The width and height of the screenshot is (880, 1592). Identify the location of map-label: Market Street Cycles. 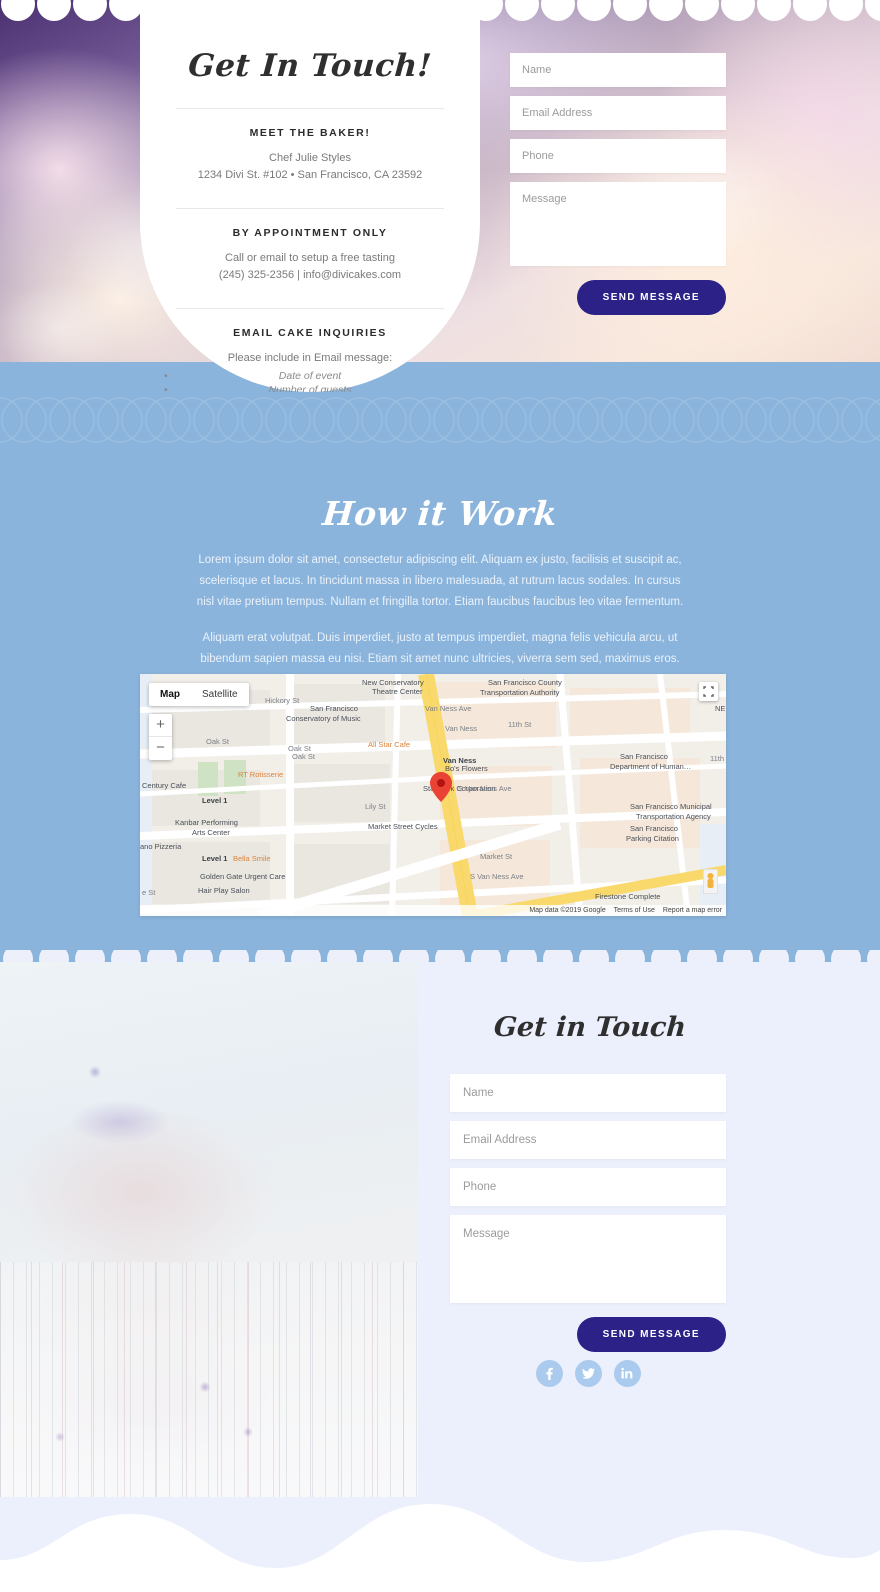
(403, 826).